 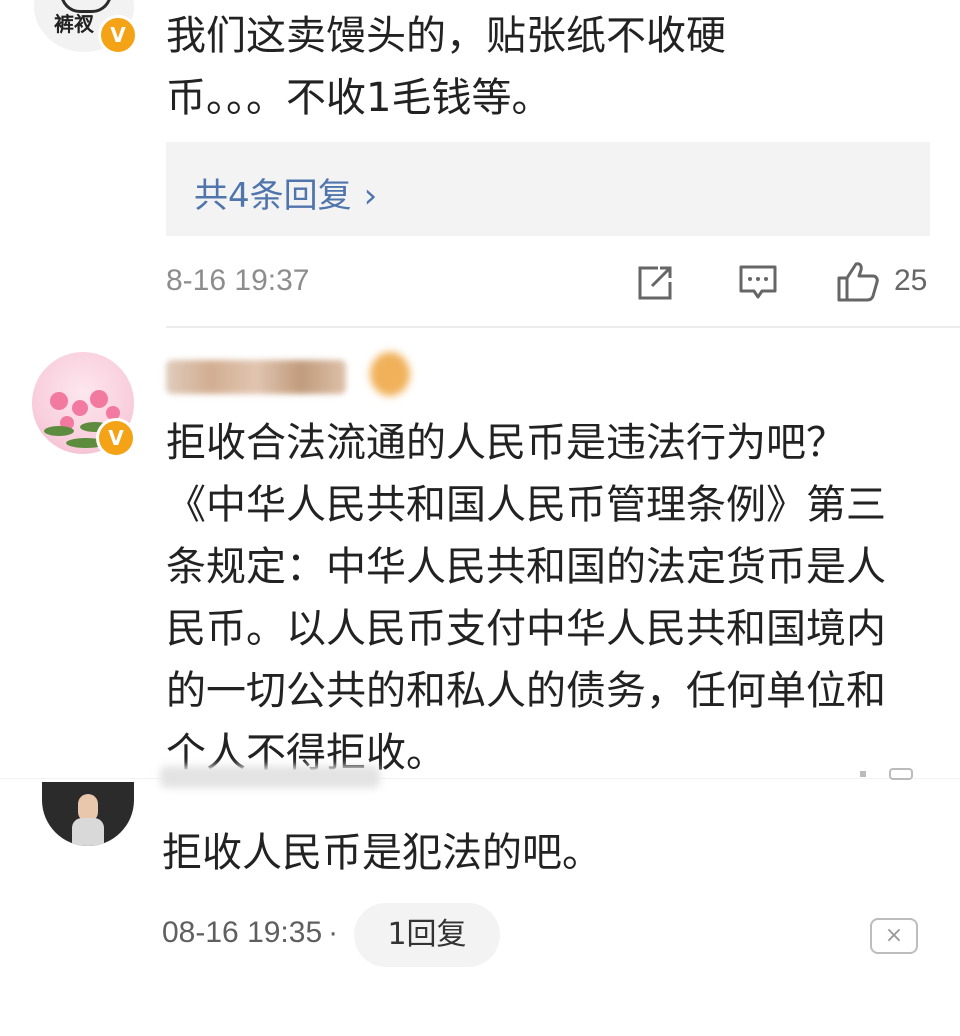 I want to click on comment-text: 我们这卖馒头的，贴张纸不收硬币。。。不收1毛钱等。, so click(x=446, y=67).